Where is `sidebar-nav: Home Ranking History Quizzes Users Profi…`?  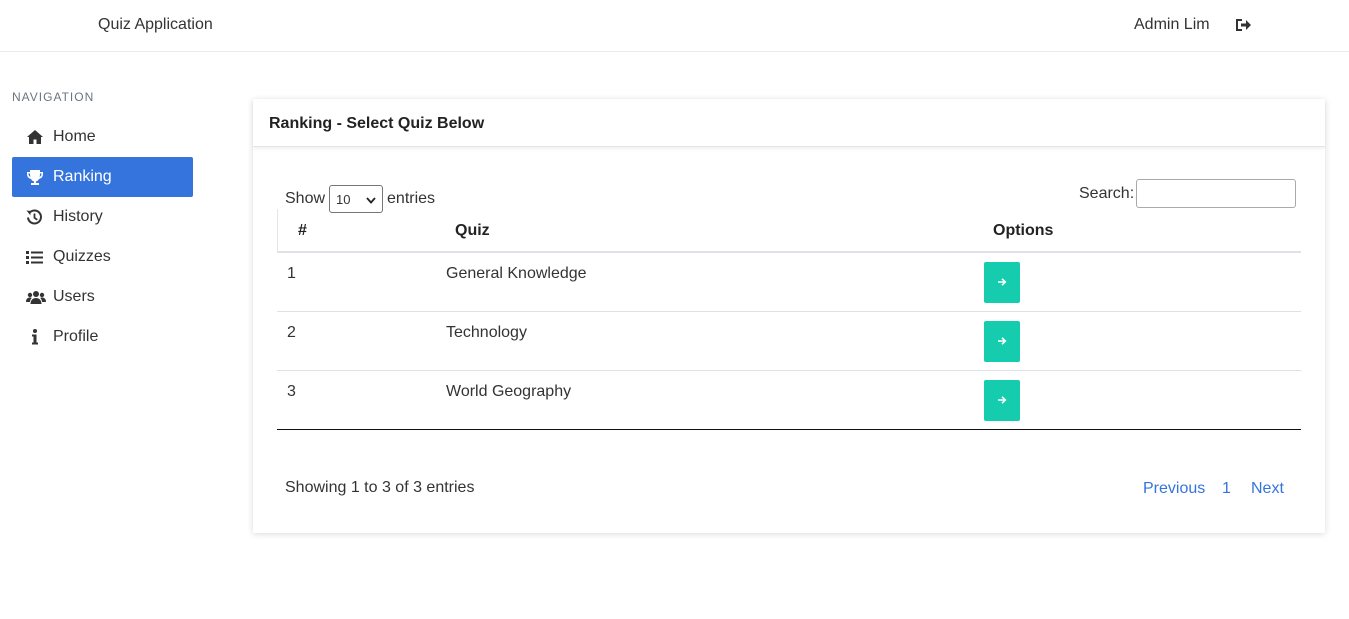
sidebar-nav: Home Ranking History Quizzes Users Profi… is located at coordinates (102, 237).